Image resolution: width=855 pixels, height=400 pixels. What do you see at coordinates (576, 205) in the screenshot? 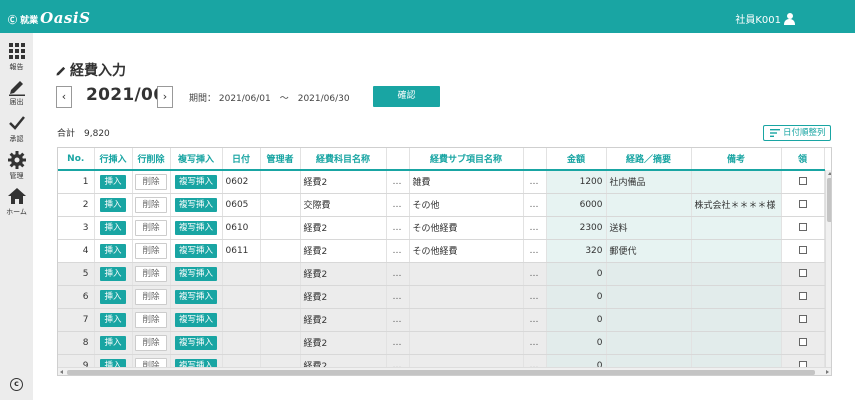
I see `amount-cell: 6000` at bounding box center [576, 205].